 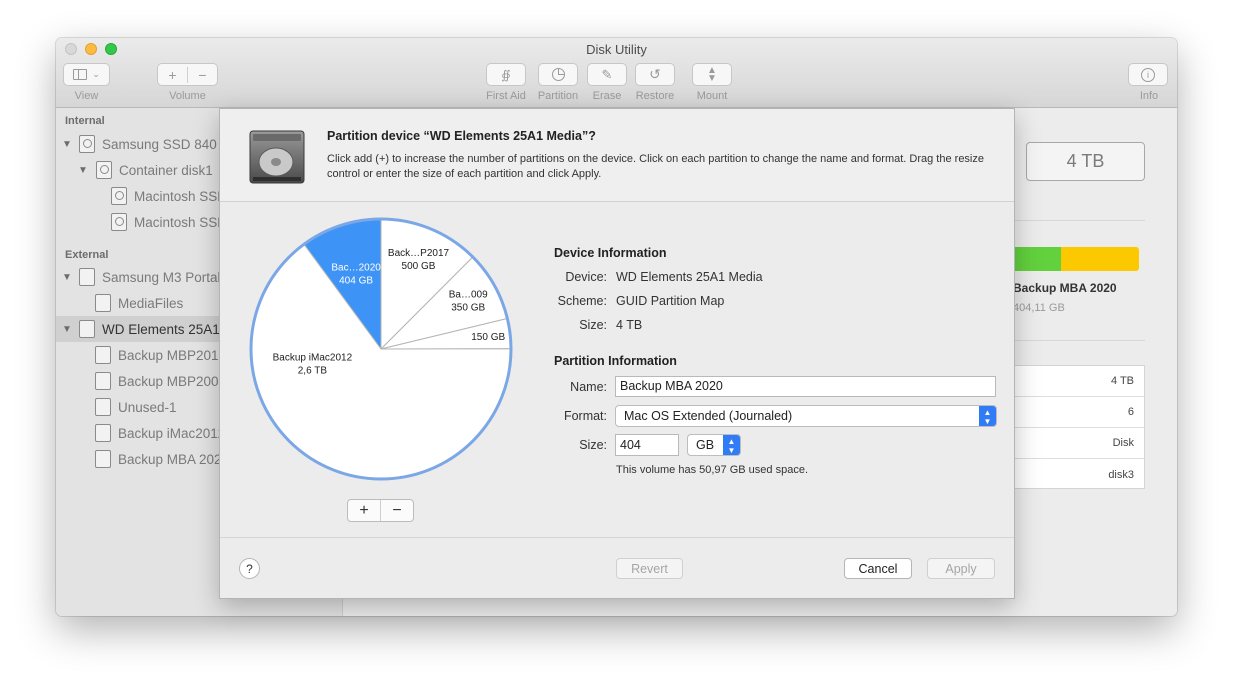 What do you see at coordinates (86, 96) in the screenshot?
I see `view-label: View` at bounding box center [86, 96].